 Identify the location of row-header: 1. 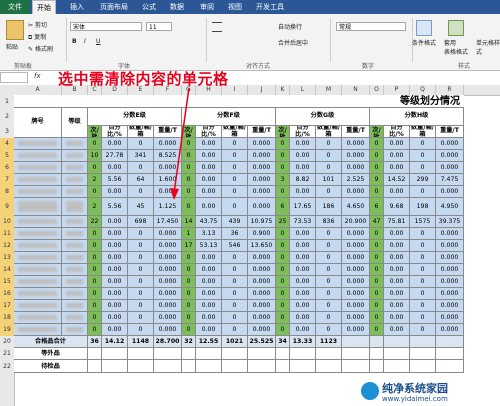
(7, 101).